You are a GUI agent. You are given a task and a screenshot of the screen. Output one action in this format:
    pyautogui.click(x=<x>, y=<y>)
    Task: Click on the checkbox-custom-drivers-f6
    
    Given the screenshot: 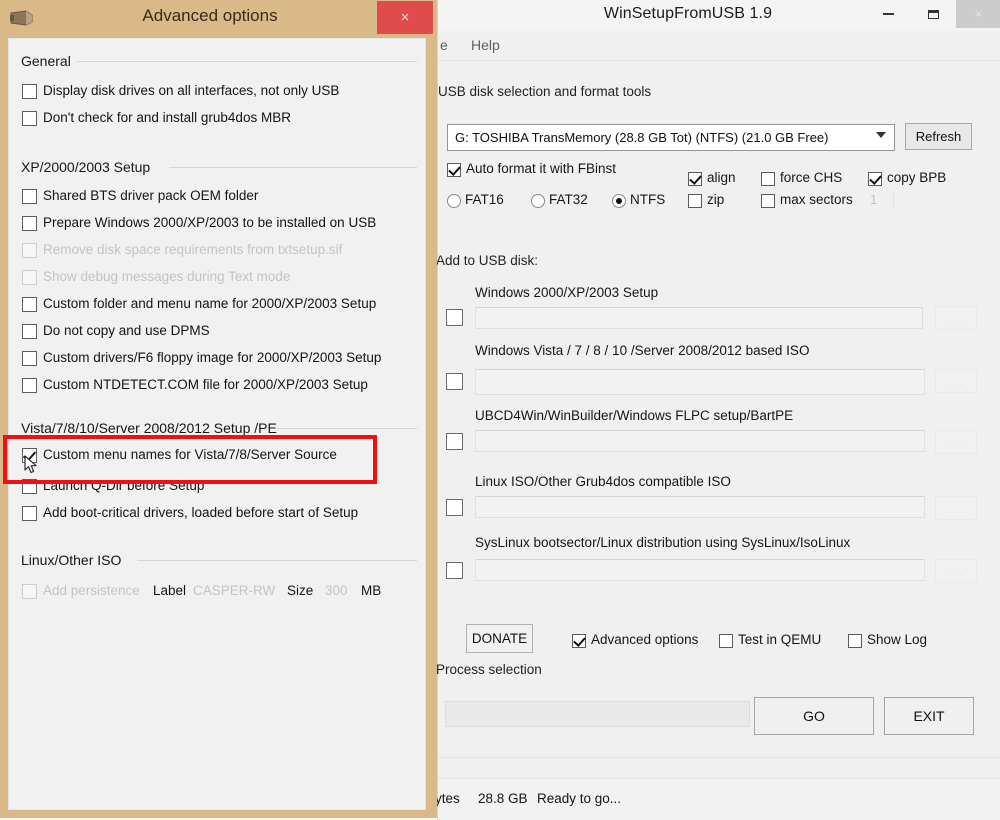 What is the action you would take?
    pyautogui.click(x=29, y=358)
    